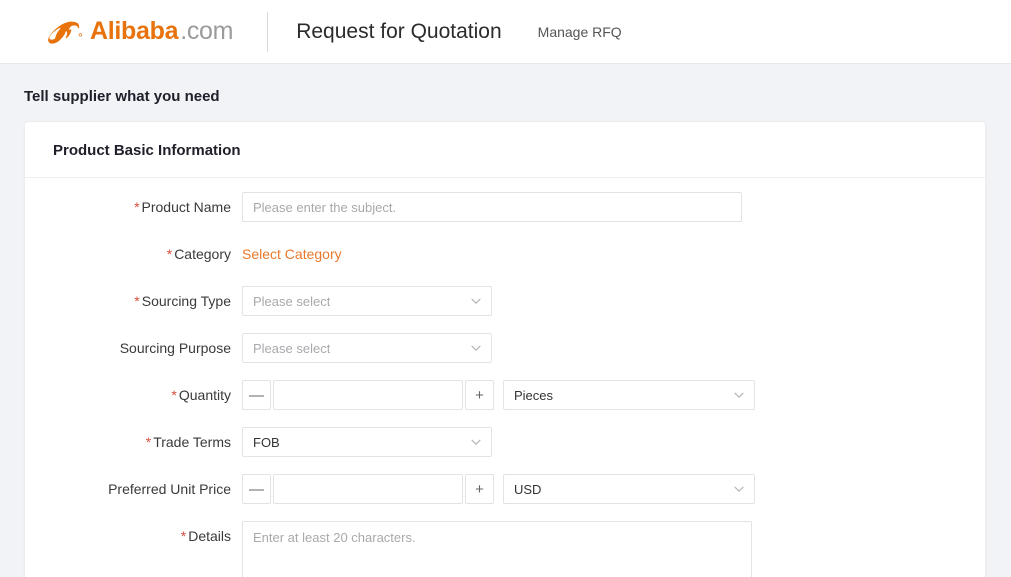  What do you see at coordinates (498, 489) in the screenshot?
I see `control-preferred-unit-price: — + USD` at bounding box center [498, 489].